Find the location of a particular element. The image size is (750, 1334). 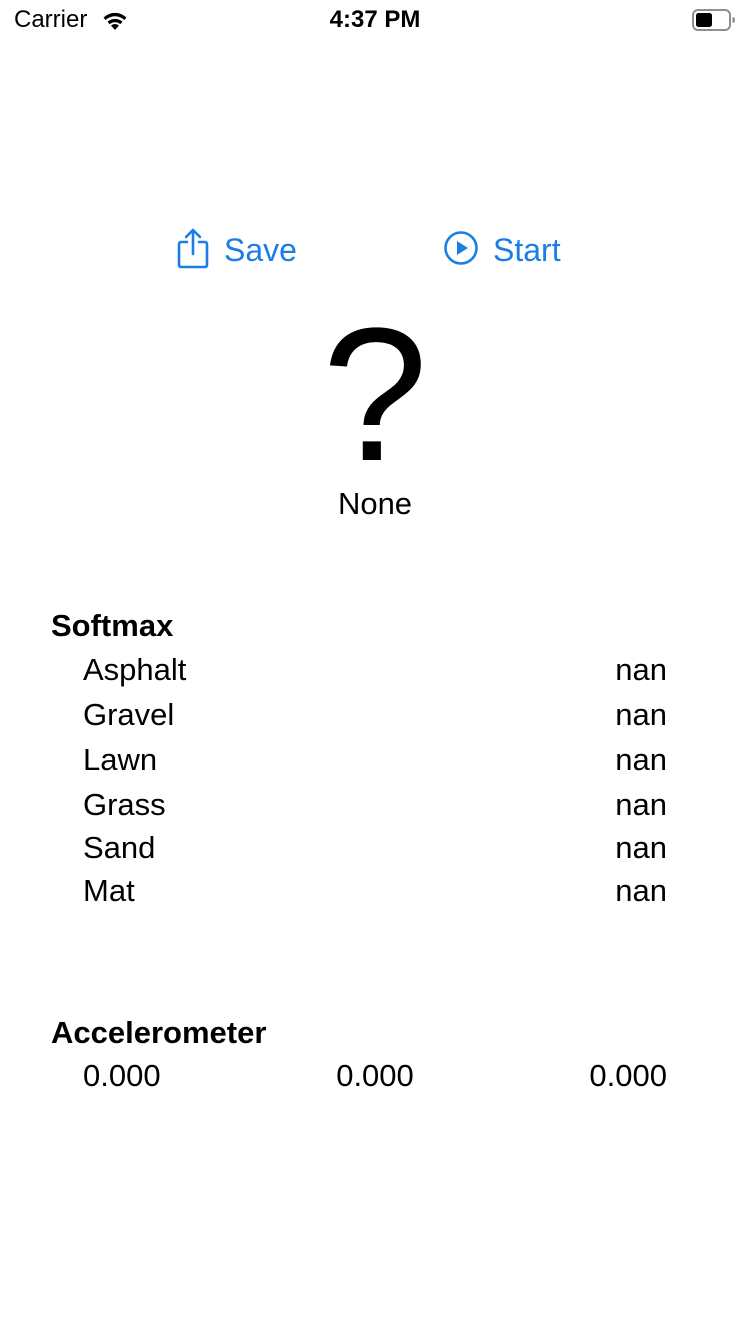

softmax-row: Gravel nan is located at coordinates (375, 715).